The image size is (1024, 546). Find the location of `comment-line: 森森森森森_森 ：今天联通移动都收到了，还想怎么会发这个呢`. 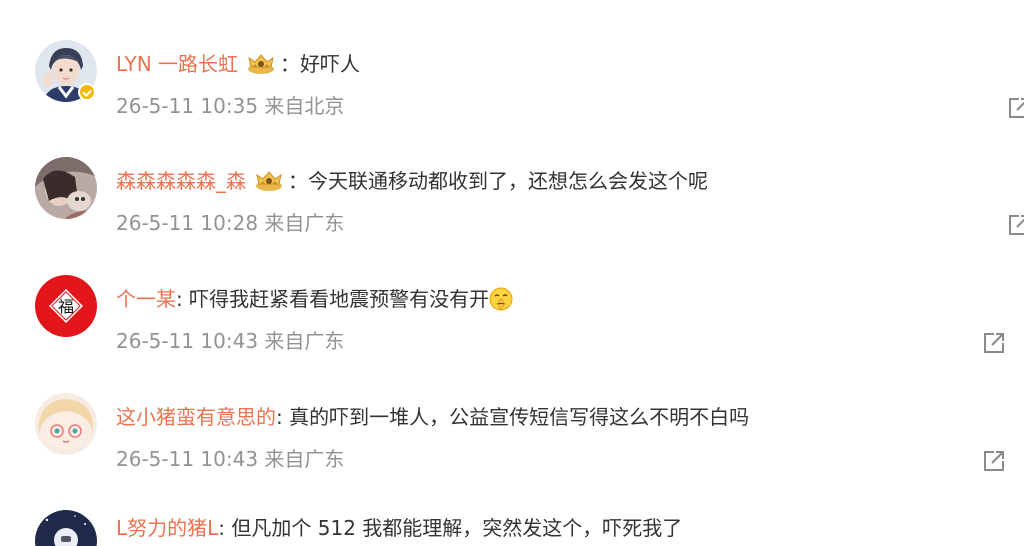

comment-line: 森森森森森_森 ：今天联通移动都收到了，还想怎么会发这个呢 is located at coordinates (412, 181).